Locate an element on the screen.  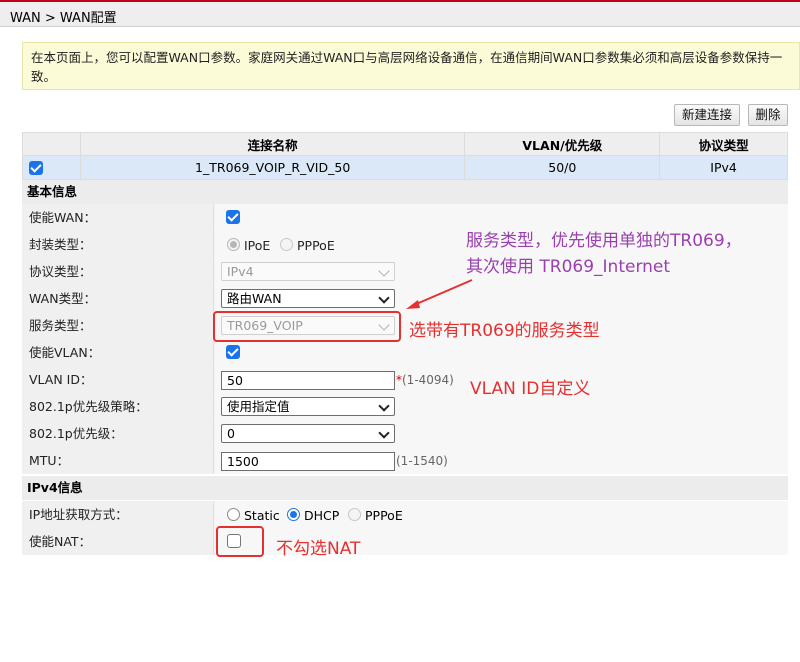
ip-pppoe-label: PPPoE is located at coordinates (384, 515).